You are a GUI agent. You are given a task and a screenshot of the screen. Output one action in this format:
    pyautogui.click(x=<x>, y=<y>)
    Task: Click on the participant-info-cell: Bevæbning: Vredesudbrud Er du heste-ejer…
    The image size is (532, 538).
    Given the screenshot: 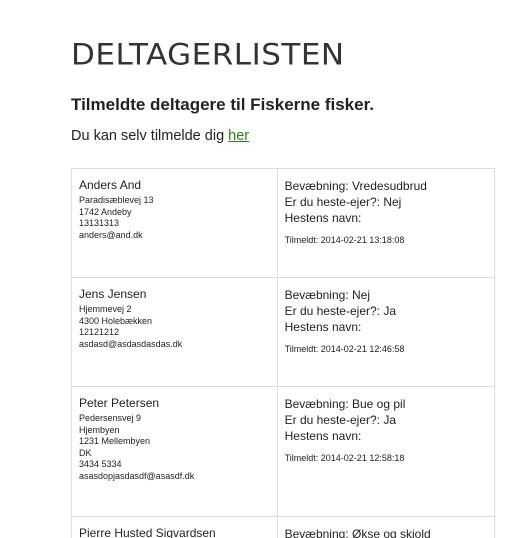 What is the action you would take?
    pyautogui.click(x=386, y=223)
    